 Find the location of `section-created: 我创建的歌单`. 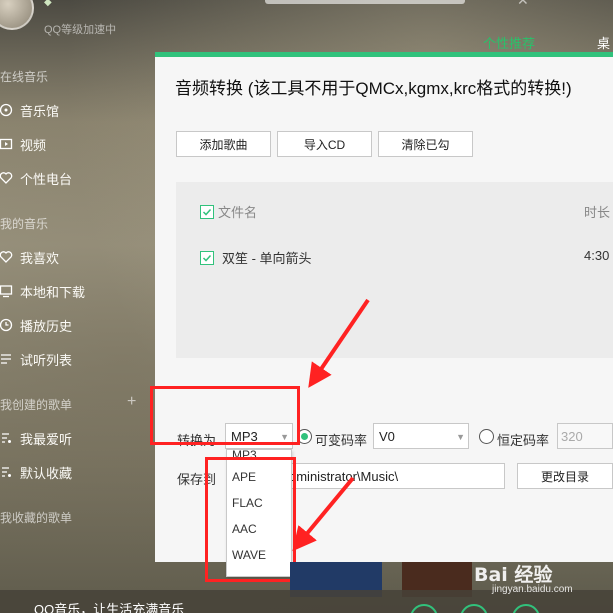

section-created: 我创建的歌单 is located at coordinates (36, 405).